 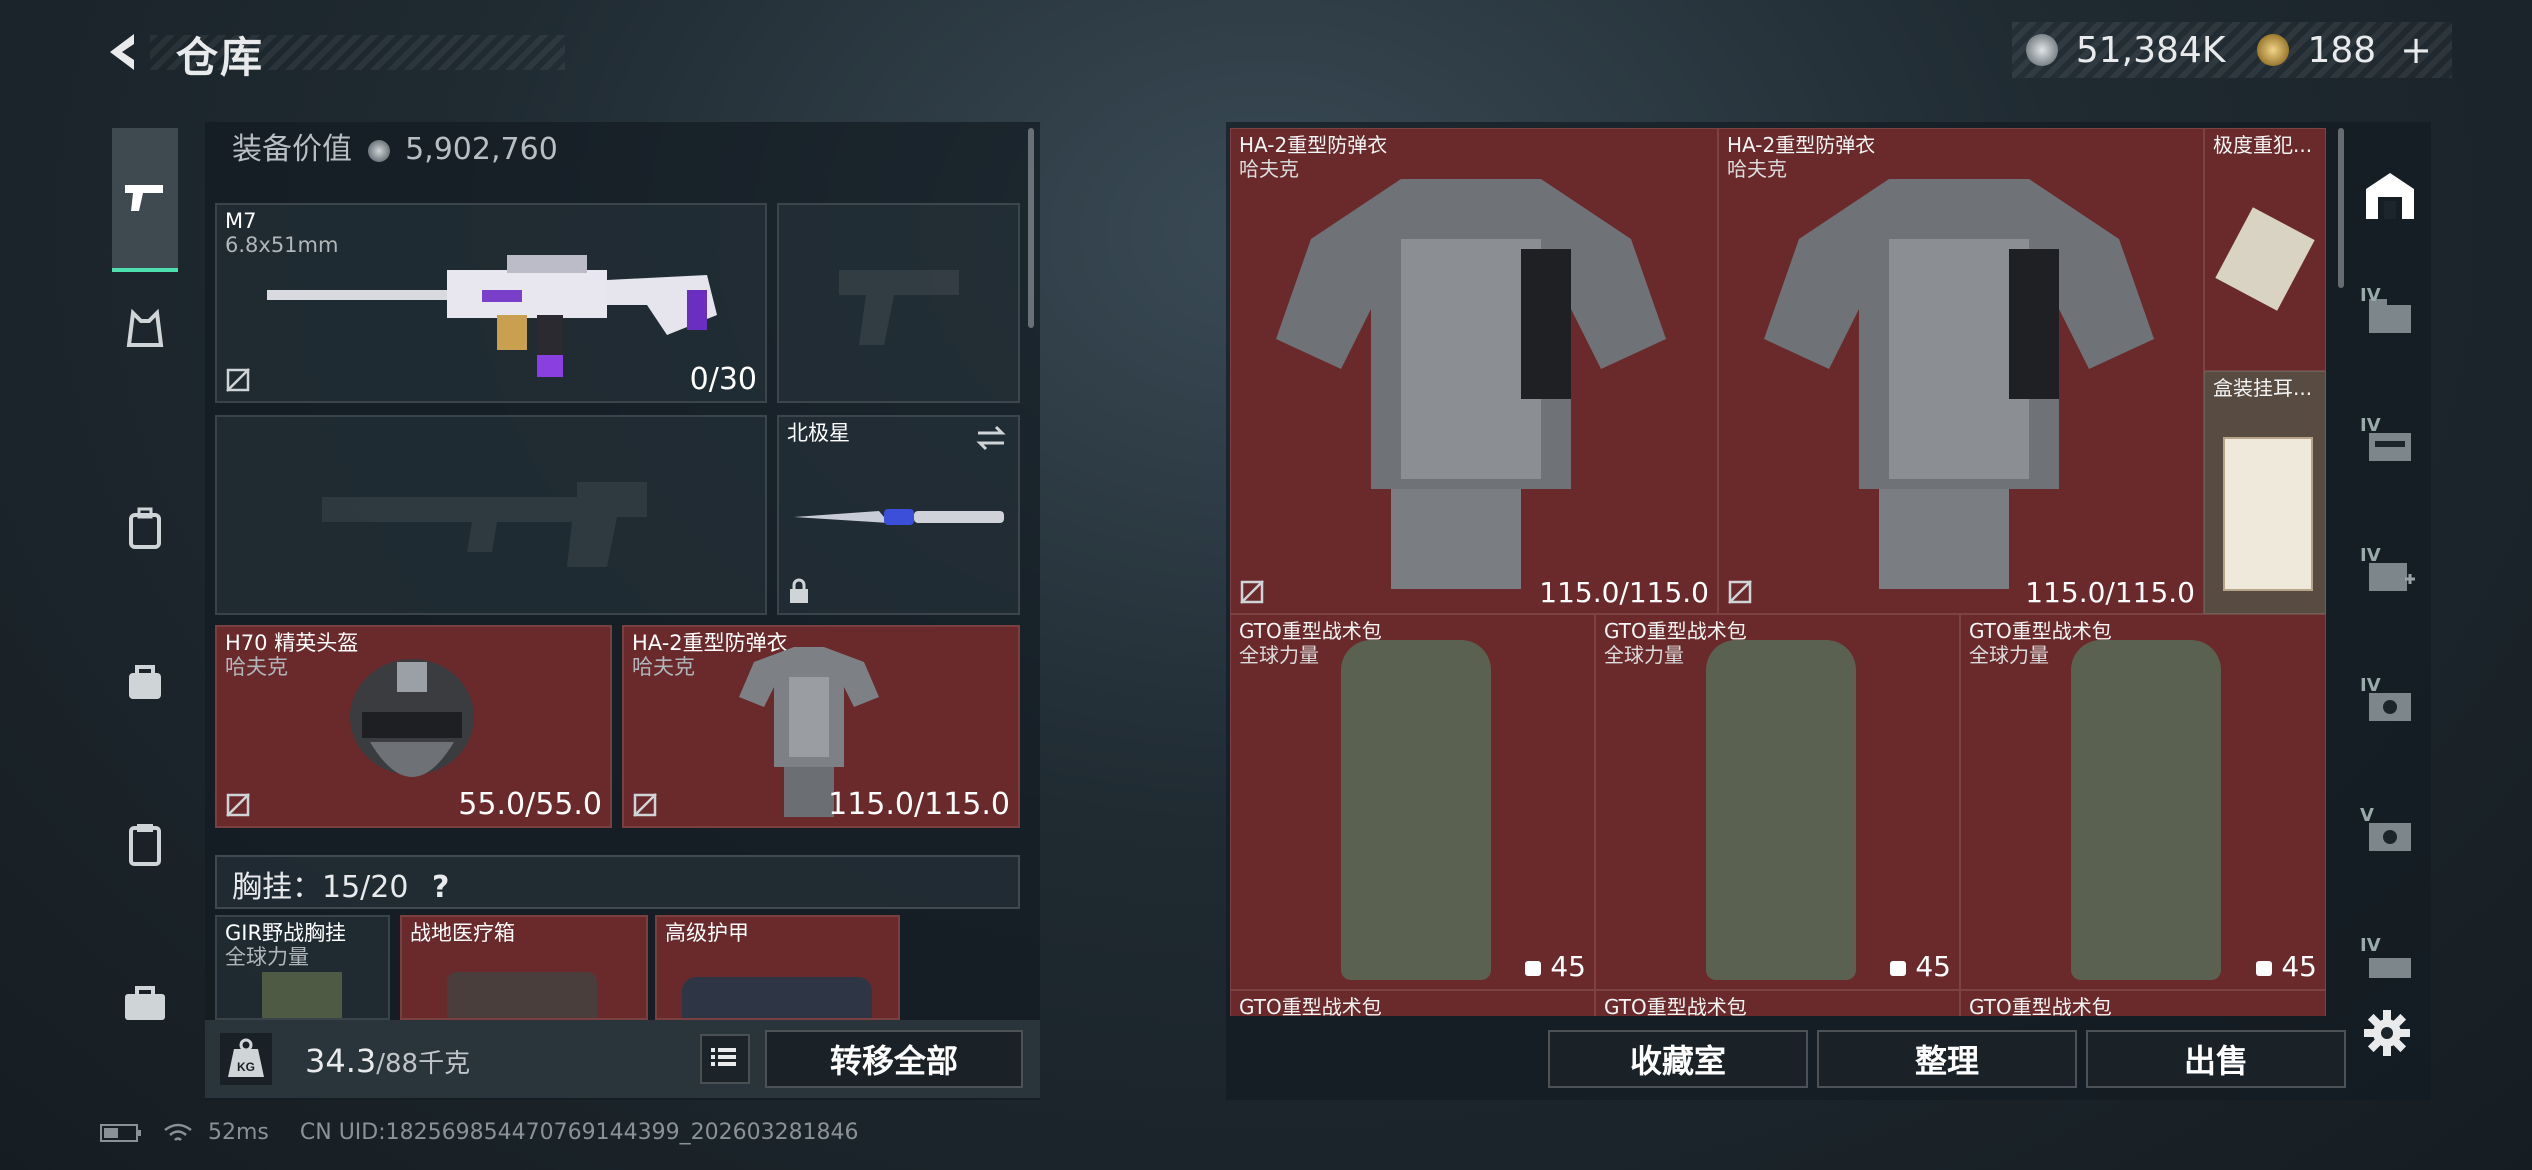 What do you see at coordinates (1031, 228) in the screenshot?
I see `equipment-scrollbar` at bounding box center [1031, 228].